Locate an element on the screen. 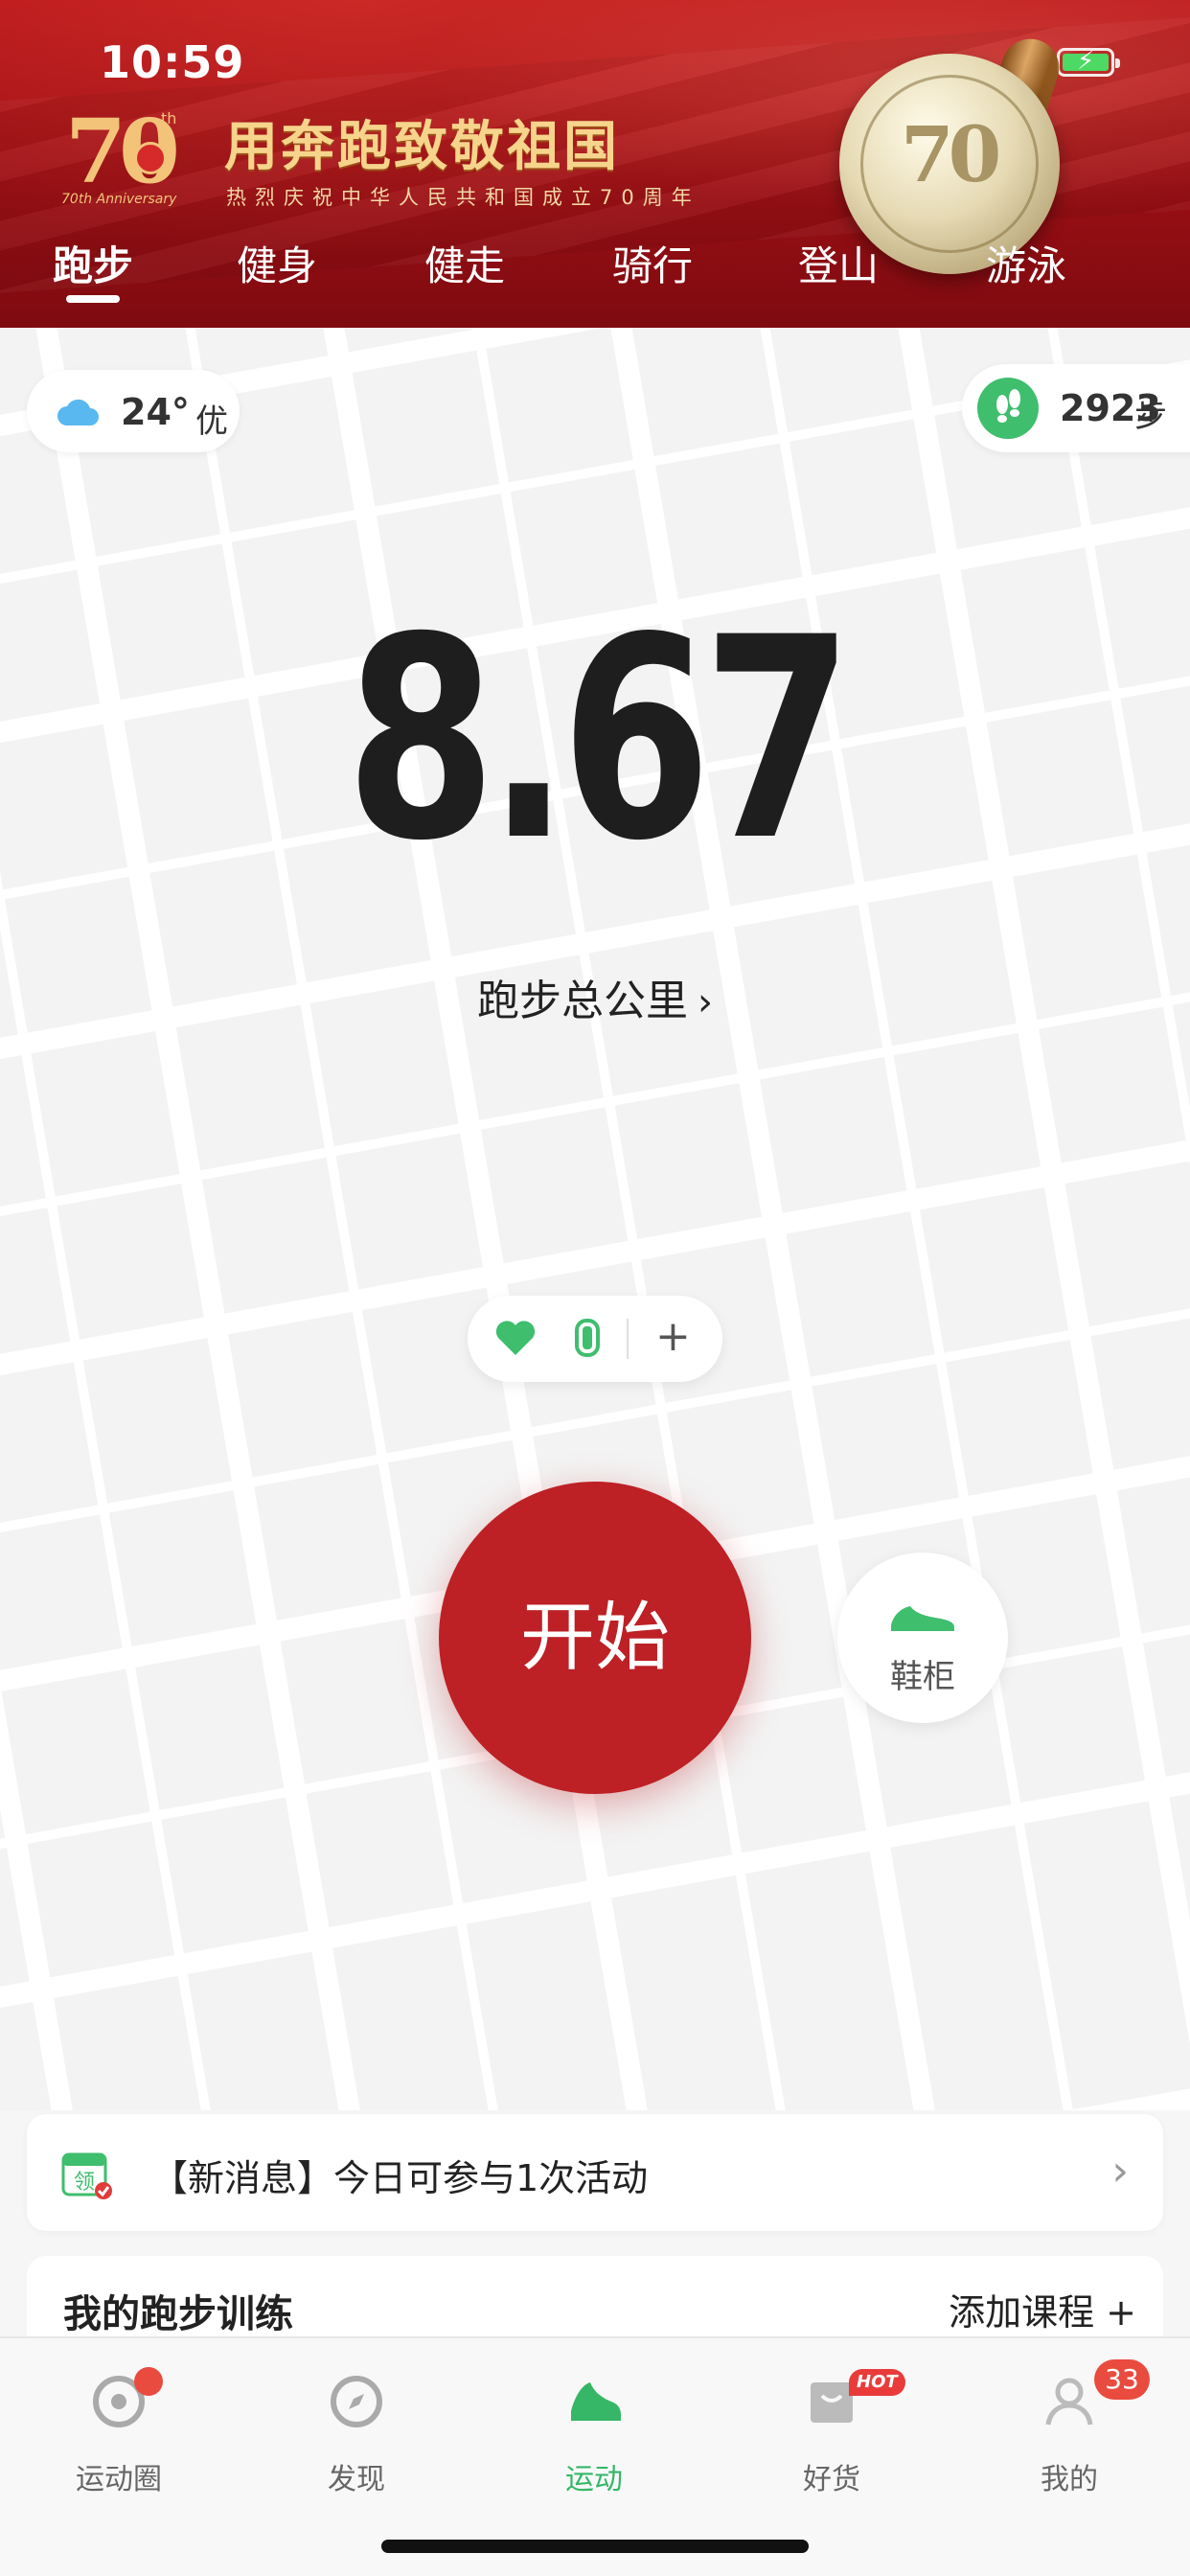 The width and height of the screenshot is (1190, 2576). sport-tabs: 跑步 健身 健走 骑行 登山 游泳 is located at coordinates (595, 272).